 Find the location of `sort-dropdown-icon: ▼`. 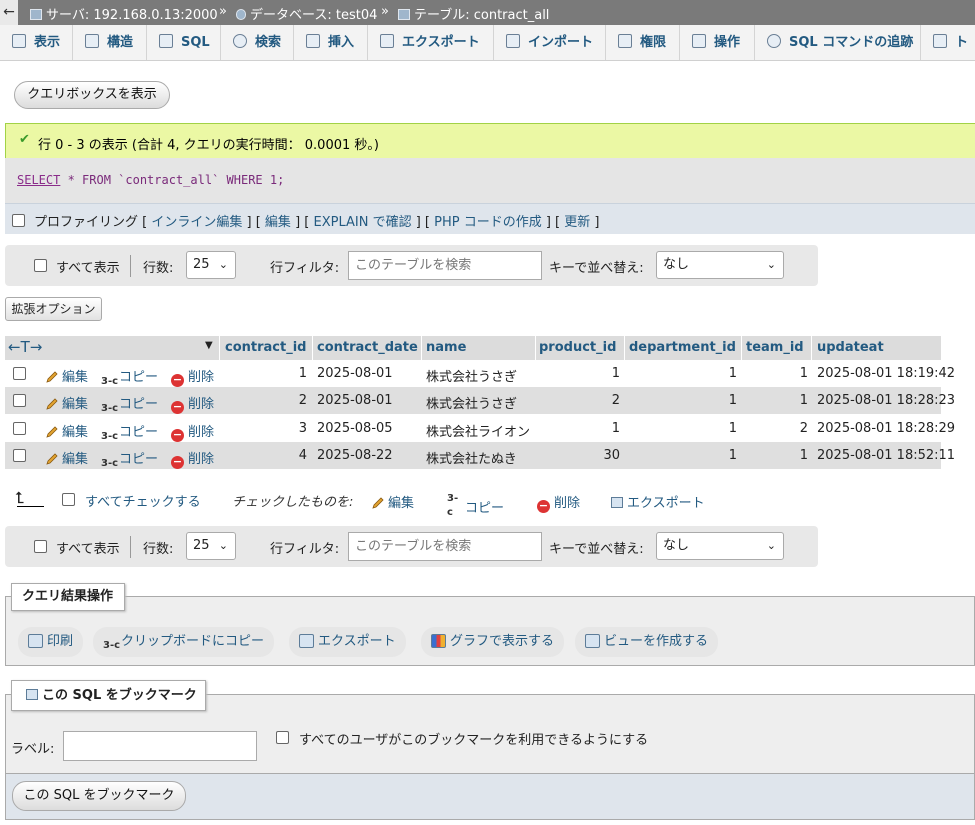

sort-dropdown-icon: ▼ is located at coordinates (209, 345).